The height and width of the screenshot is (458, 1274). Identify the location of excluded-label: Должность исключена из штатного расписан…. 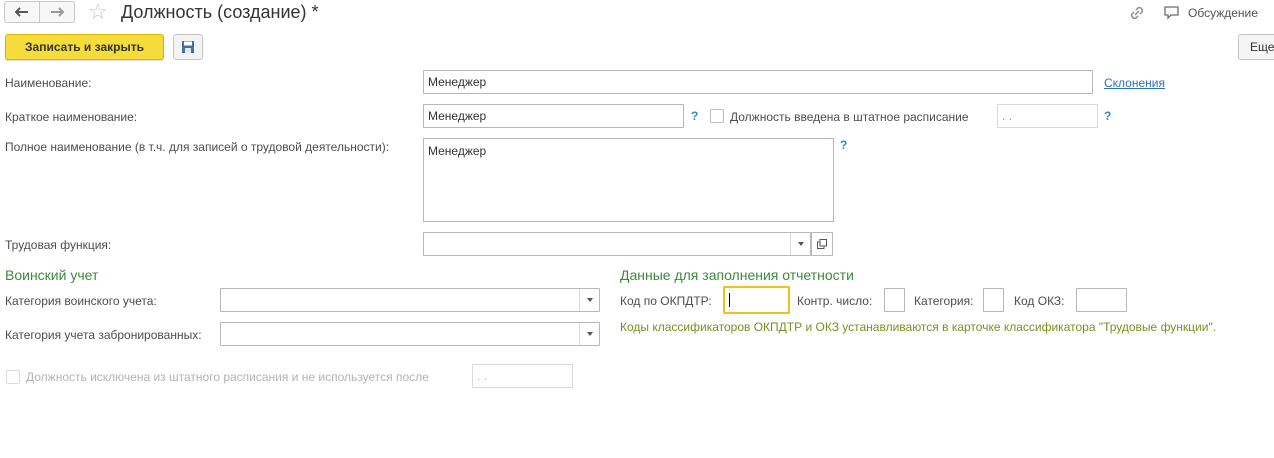
(227, 377).